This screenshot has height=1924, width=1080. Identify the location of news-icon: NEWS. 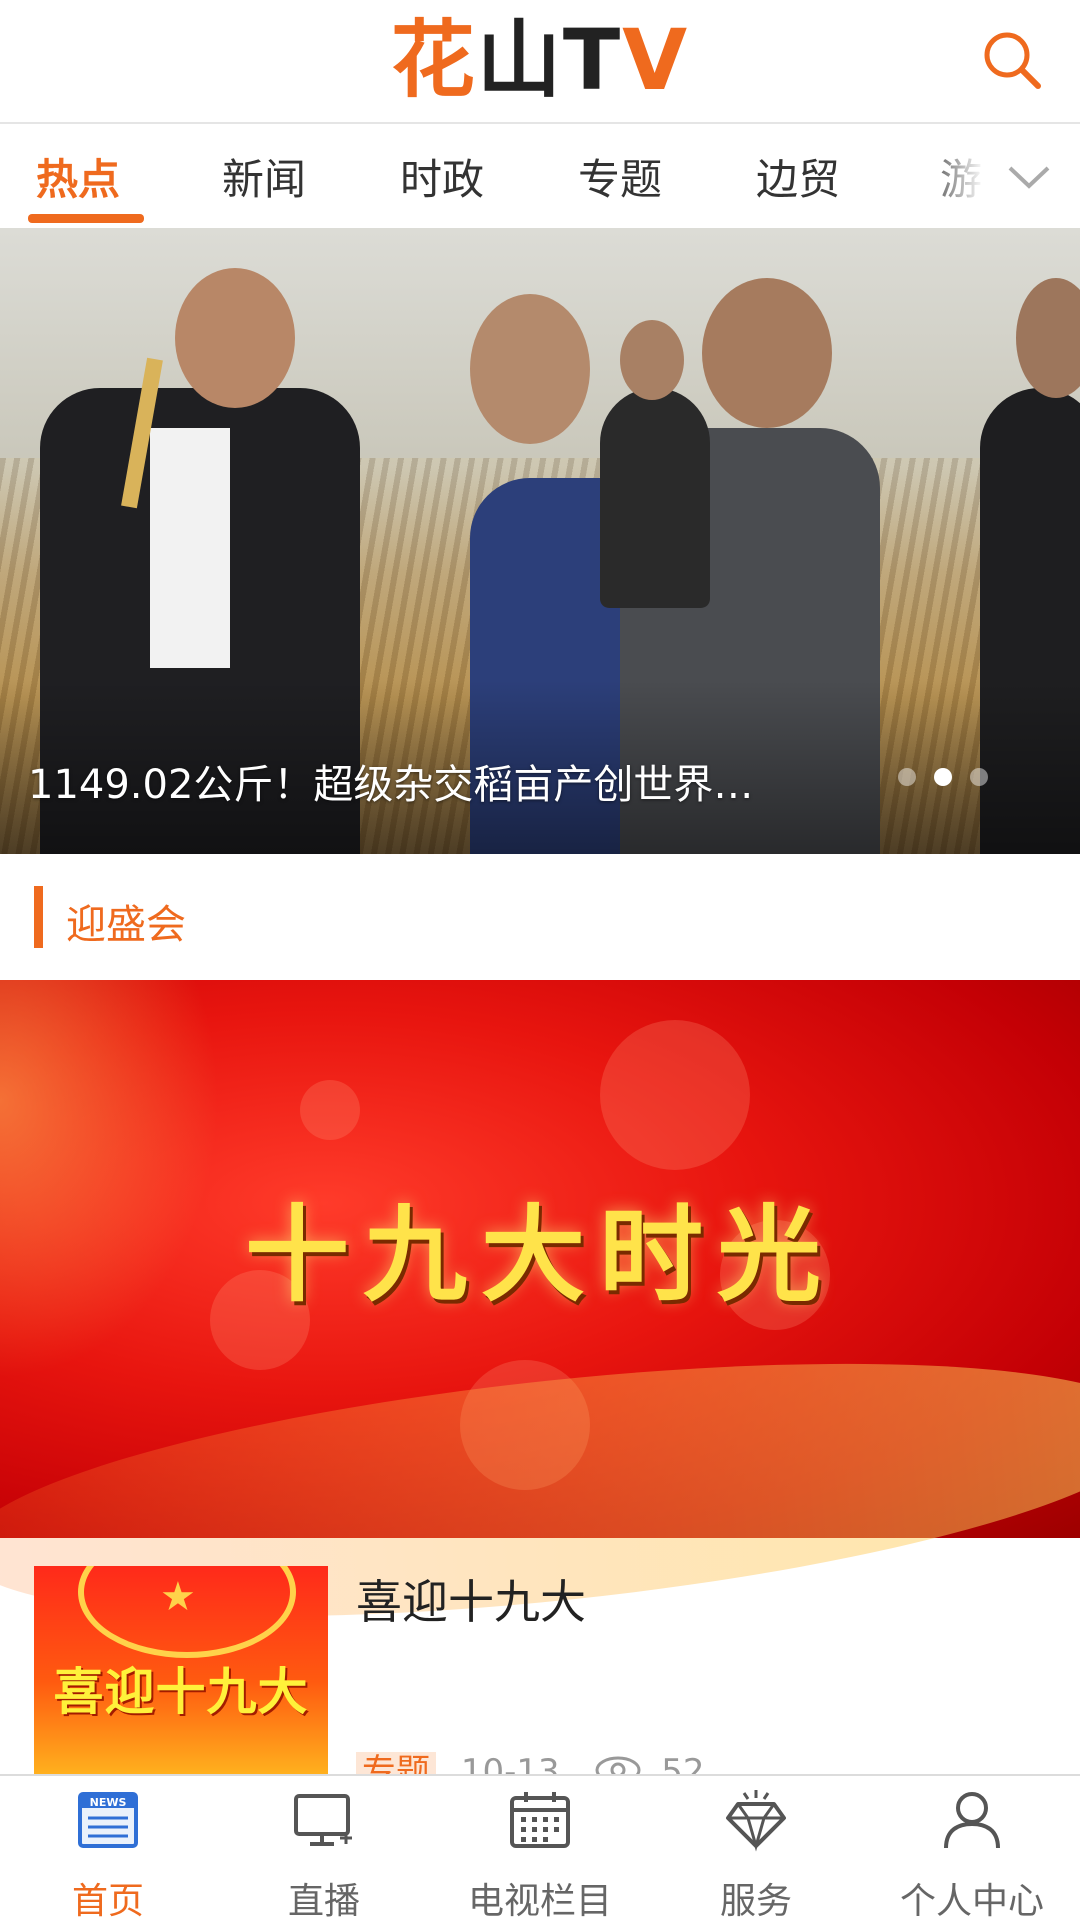
(108, 1820).